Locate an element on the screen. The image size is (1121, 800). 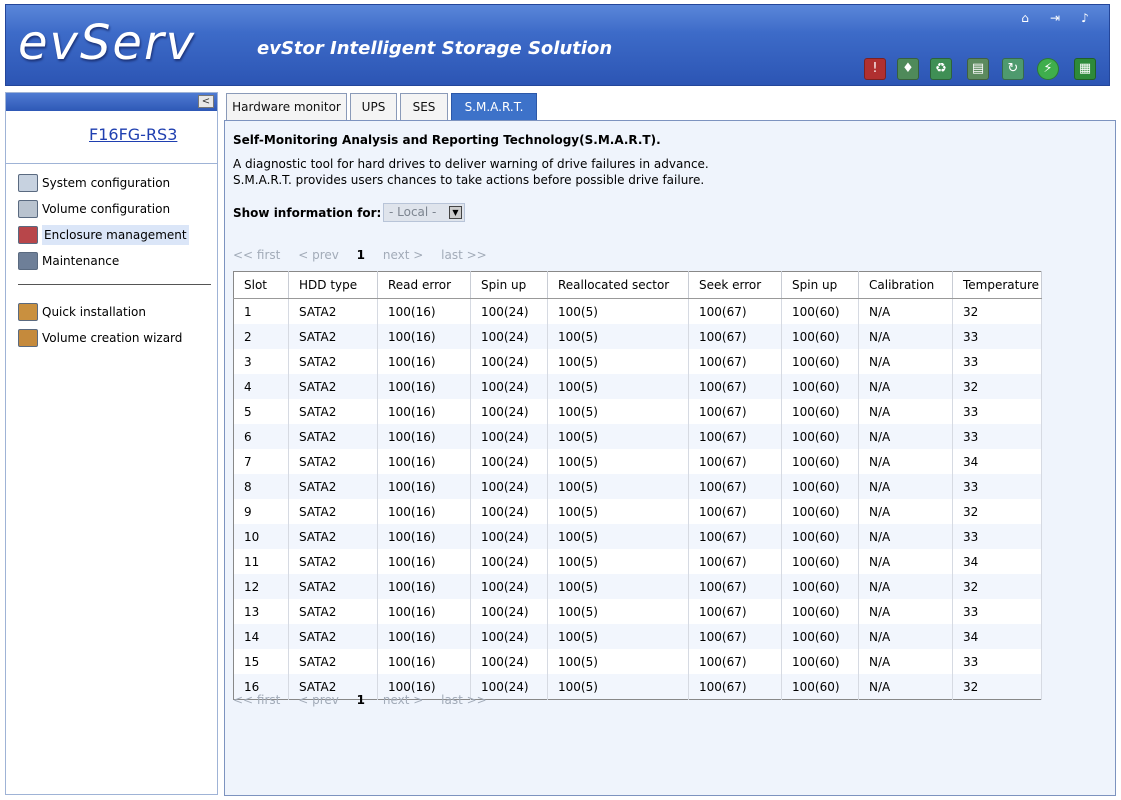
nav-system-configuration: System configuration is located at coordinates (94, 183).